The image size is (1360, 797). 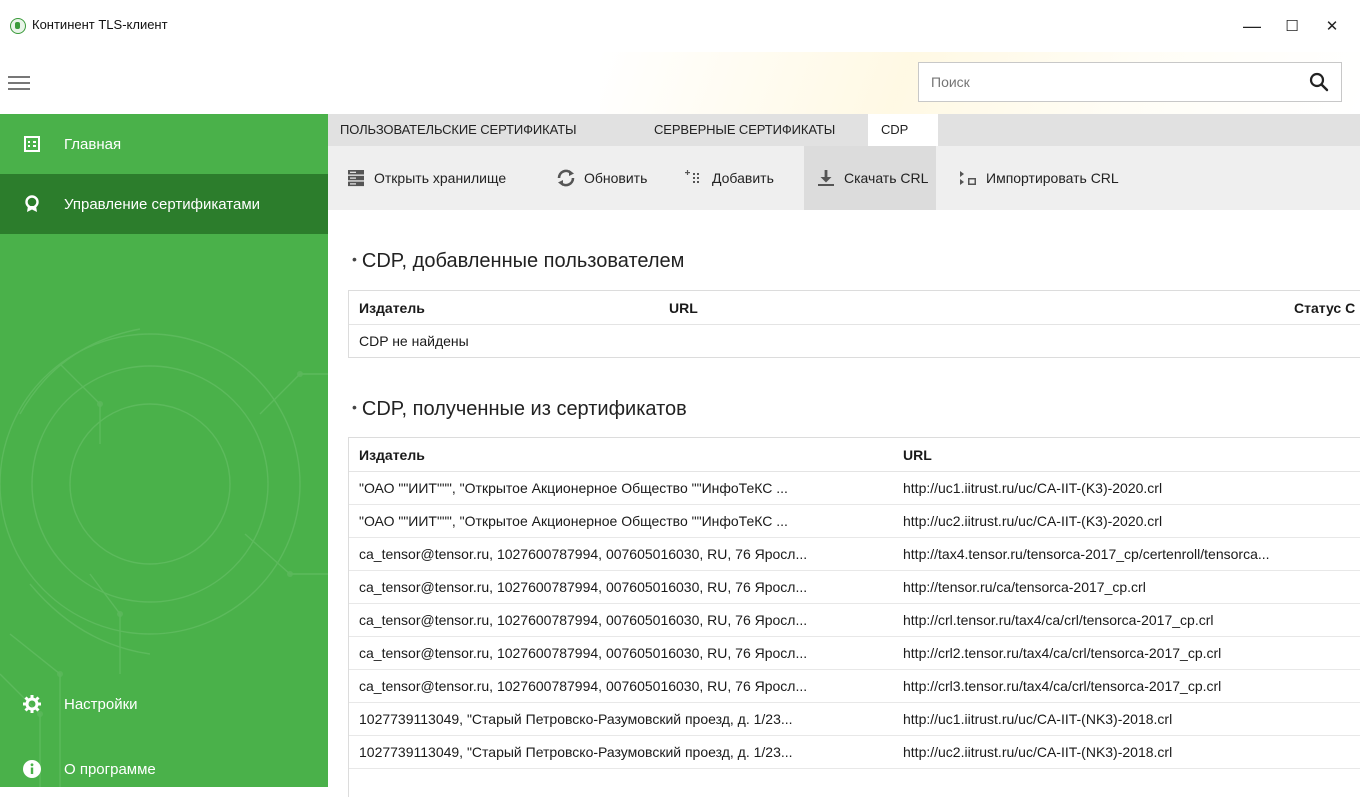 I want to click on refresh-icon, so click(x=566, y=178).